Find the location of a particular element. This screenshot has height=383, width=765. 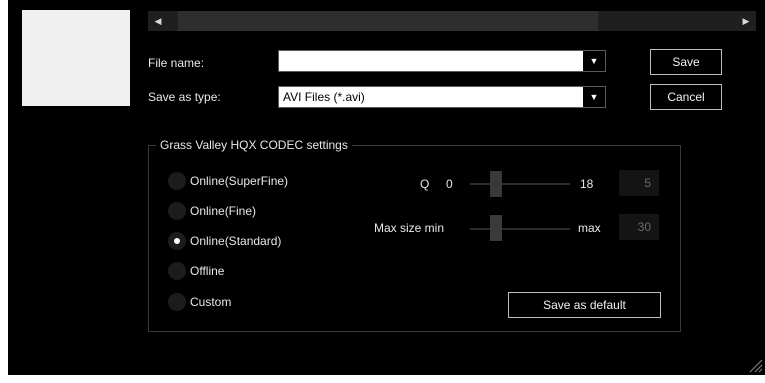

cancel-button: Cancel is located at coordinates (686, 97).